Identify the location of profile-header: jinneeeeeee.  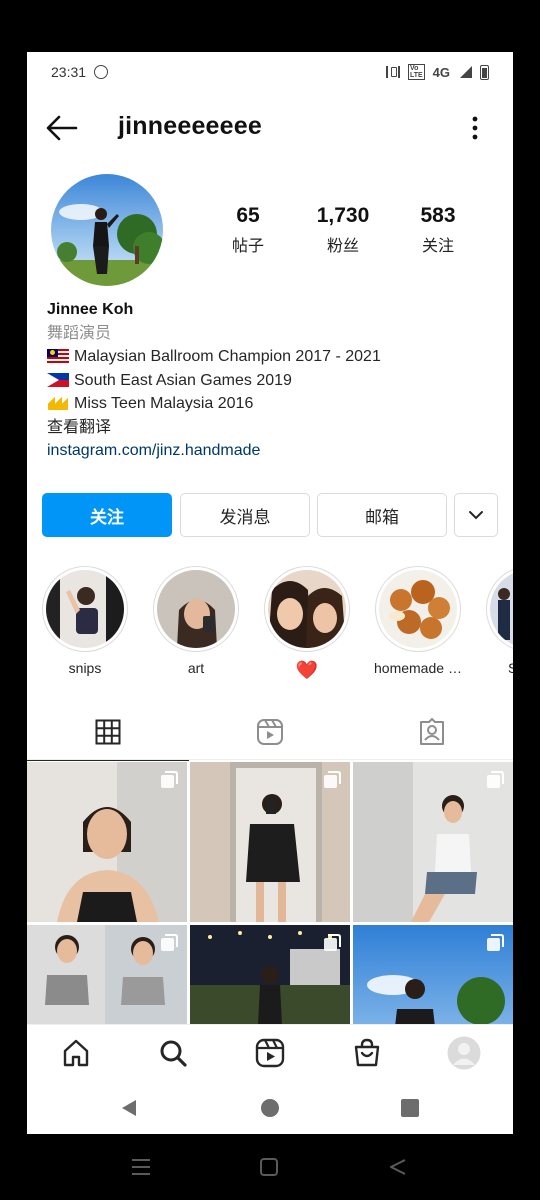
(270, 128).